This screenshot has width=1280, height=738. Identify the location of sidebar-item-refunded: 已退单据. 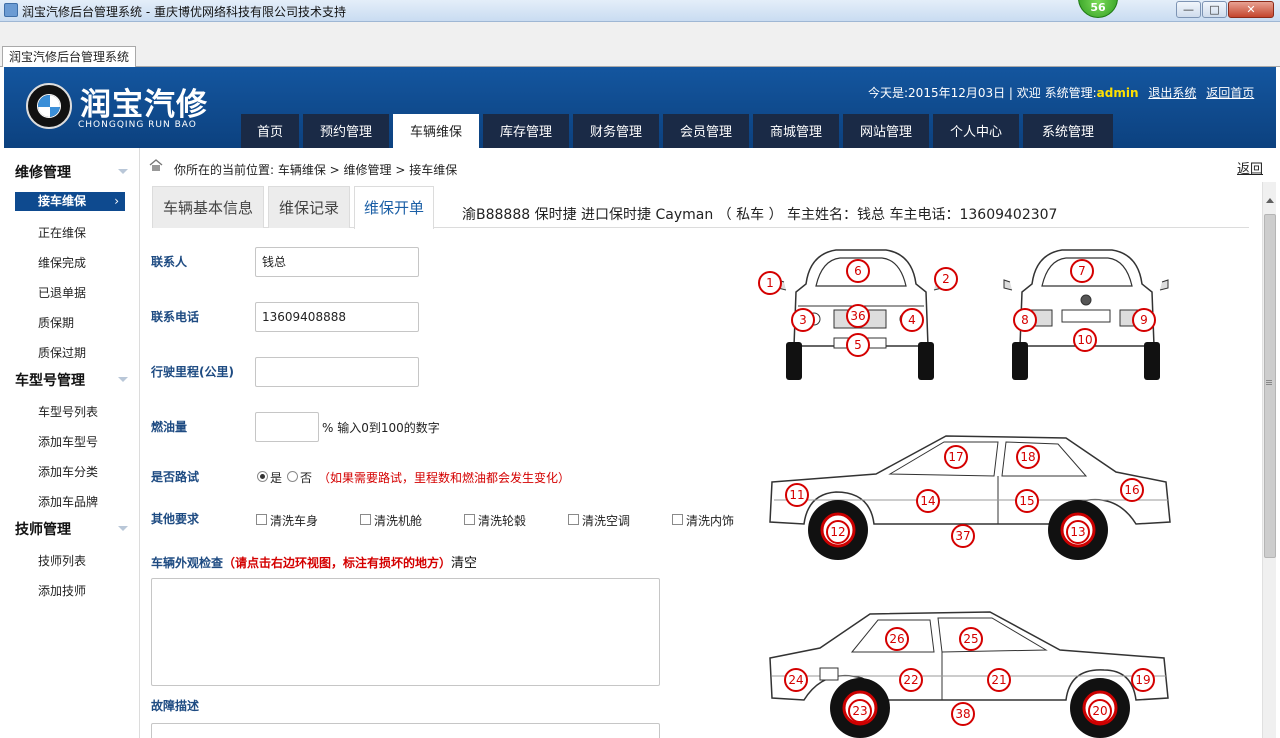
(62, 292).